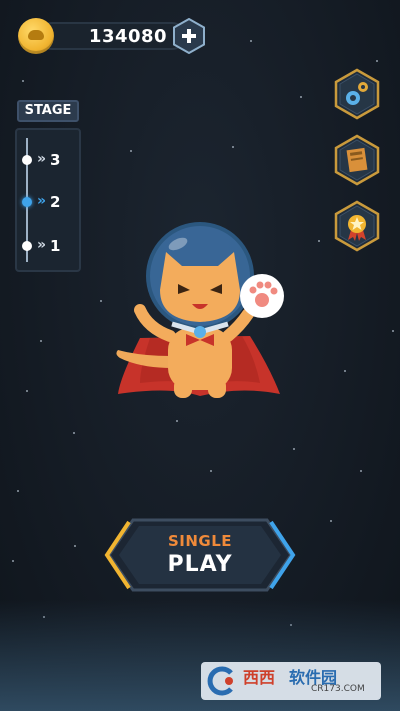 This screenshot has height=711, width=400. What do you see at coordinates (48, 111) in the screenshot?
I see `stage-label: STAGE` at bounding box center [48, 111].